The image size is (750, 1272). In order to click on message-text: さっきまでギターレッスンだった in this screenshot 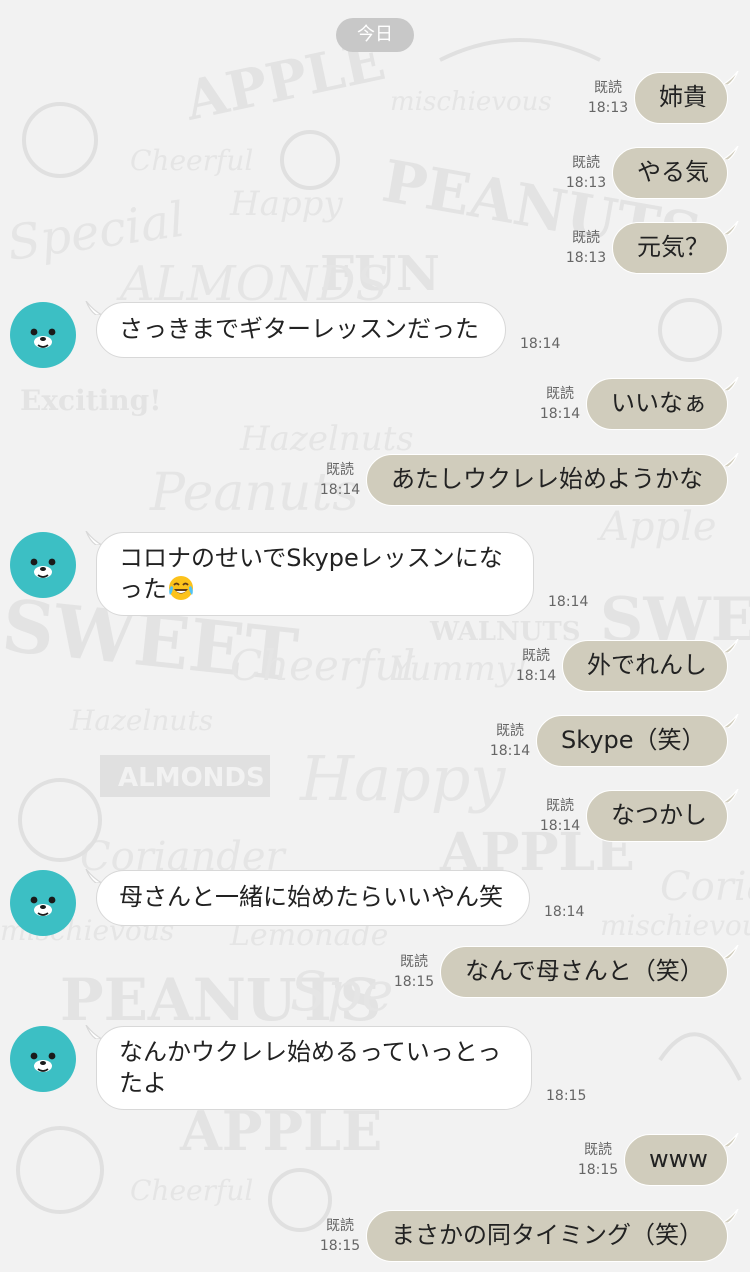, I will do `click(299, 329)`.